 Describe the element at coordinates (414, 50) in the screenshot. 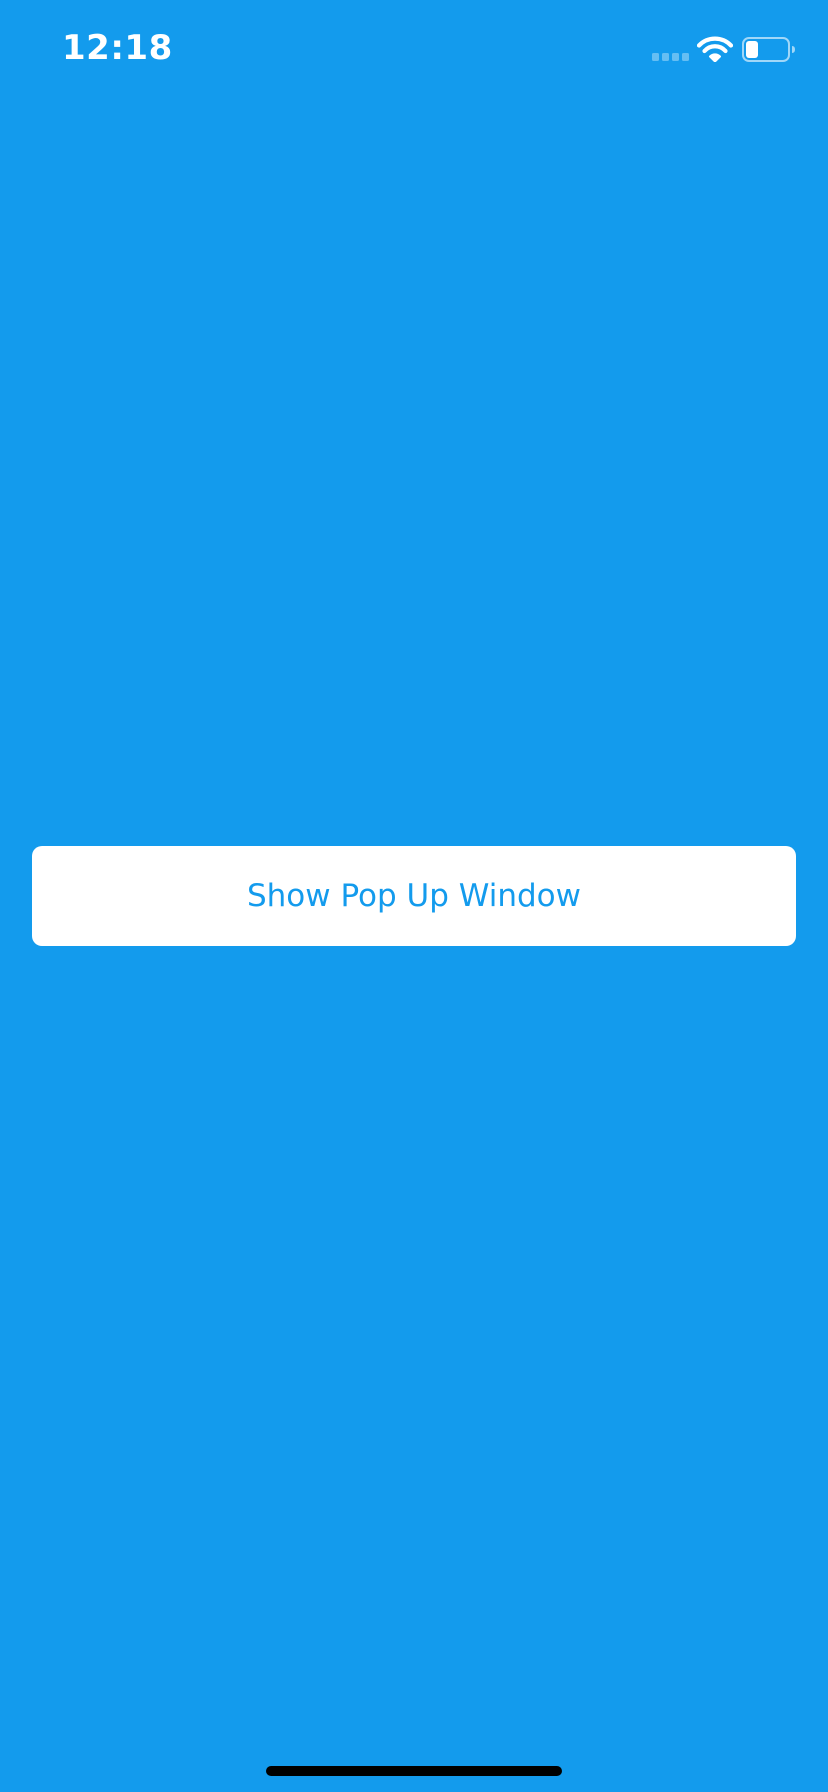

I see `status-bar: 12:18` at that location.